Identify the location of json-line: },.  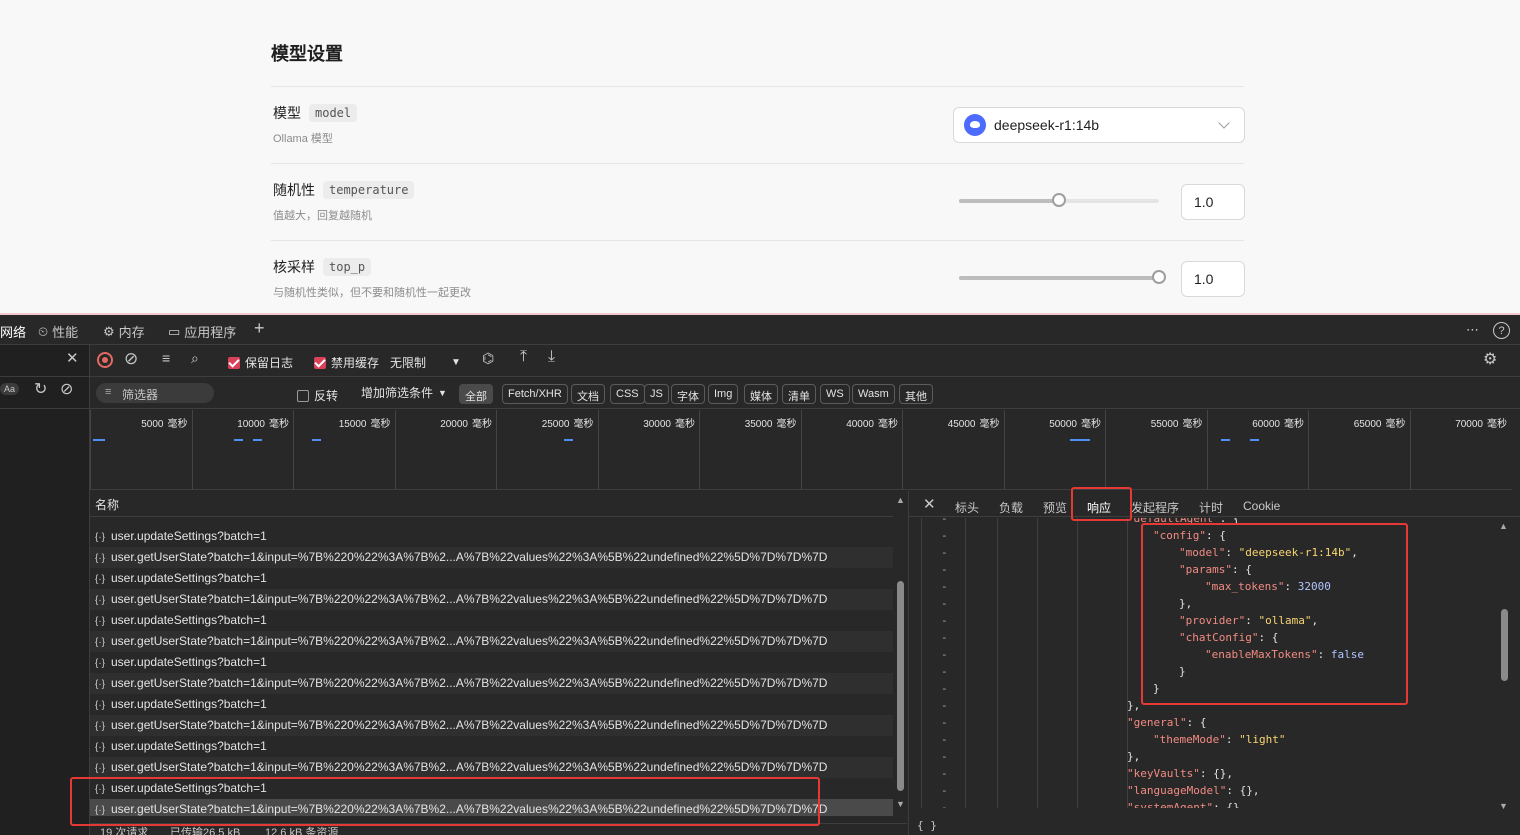
(1134, 756).